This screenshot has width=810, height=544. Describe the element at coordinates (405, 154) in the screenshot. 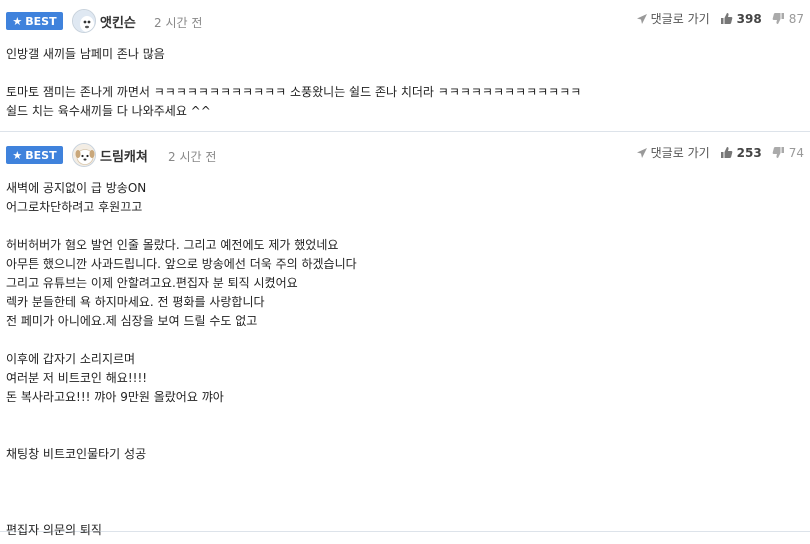

I see `comment-header: ★ BEST 드림캐쳐 2 시간 전 댓글로 가기 253 74` at that location.